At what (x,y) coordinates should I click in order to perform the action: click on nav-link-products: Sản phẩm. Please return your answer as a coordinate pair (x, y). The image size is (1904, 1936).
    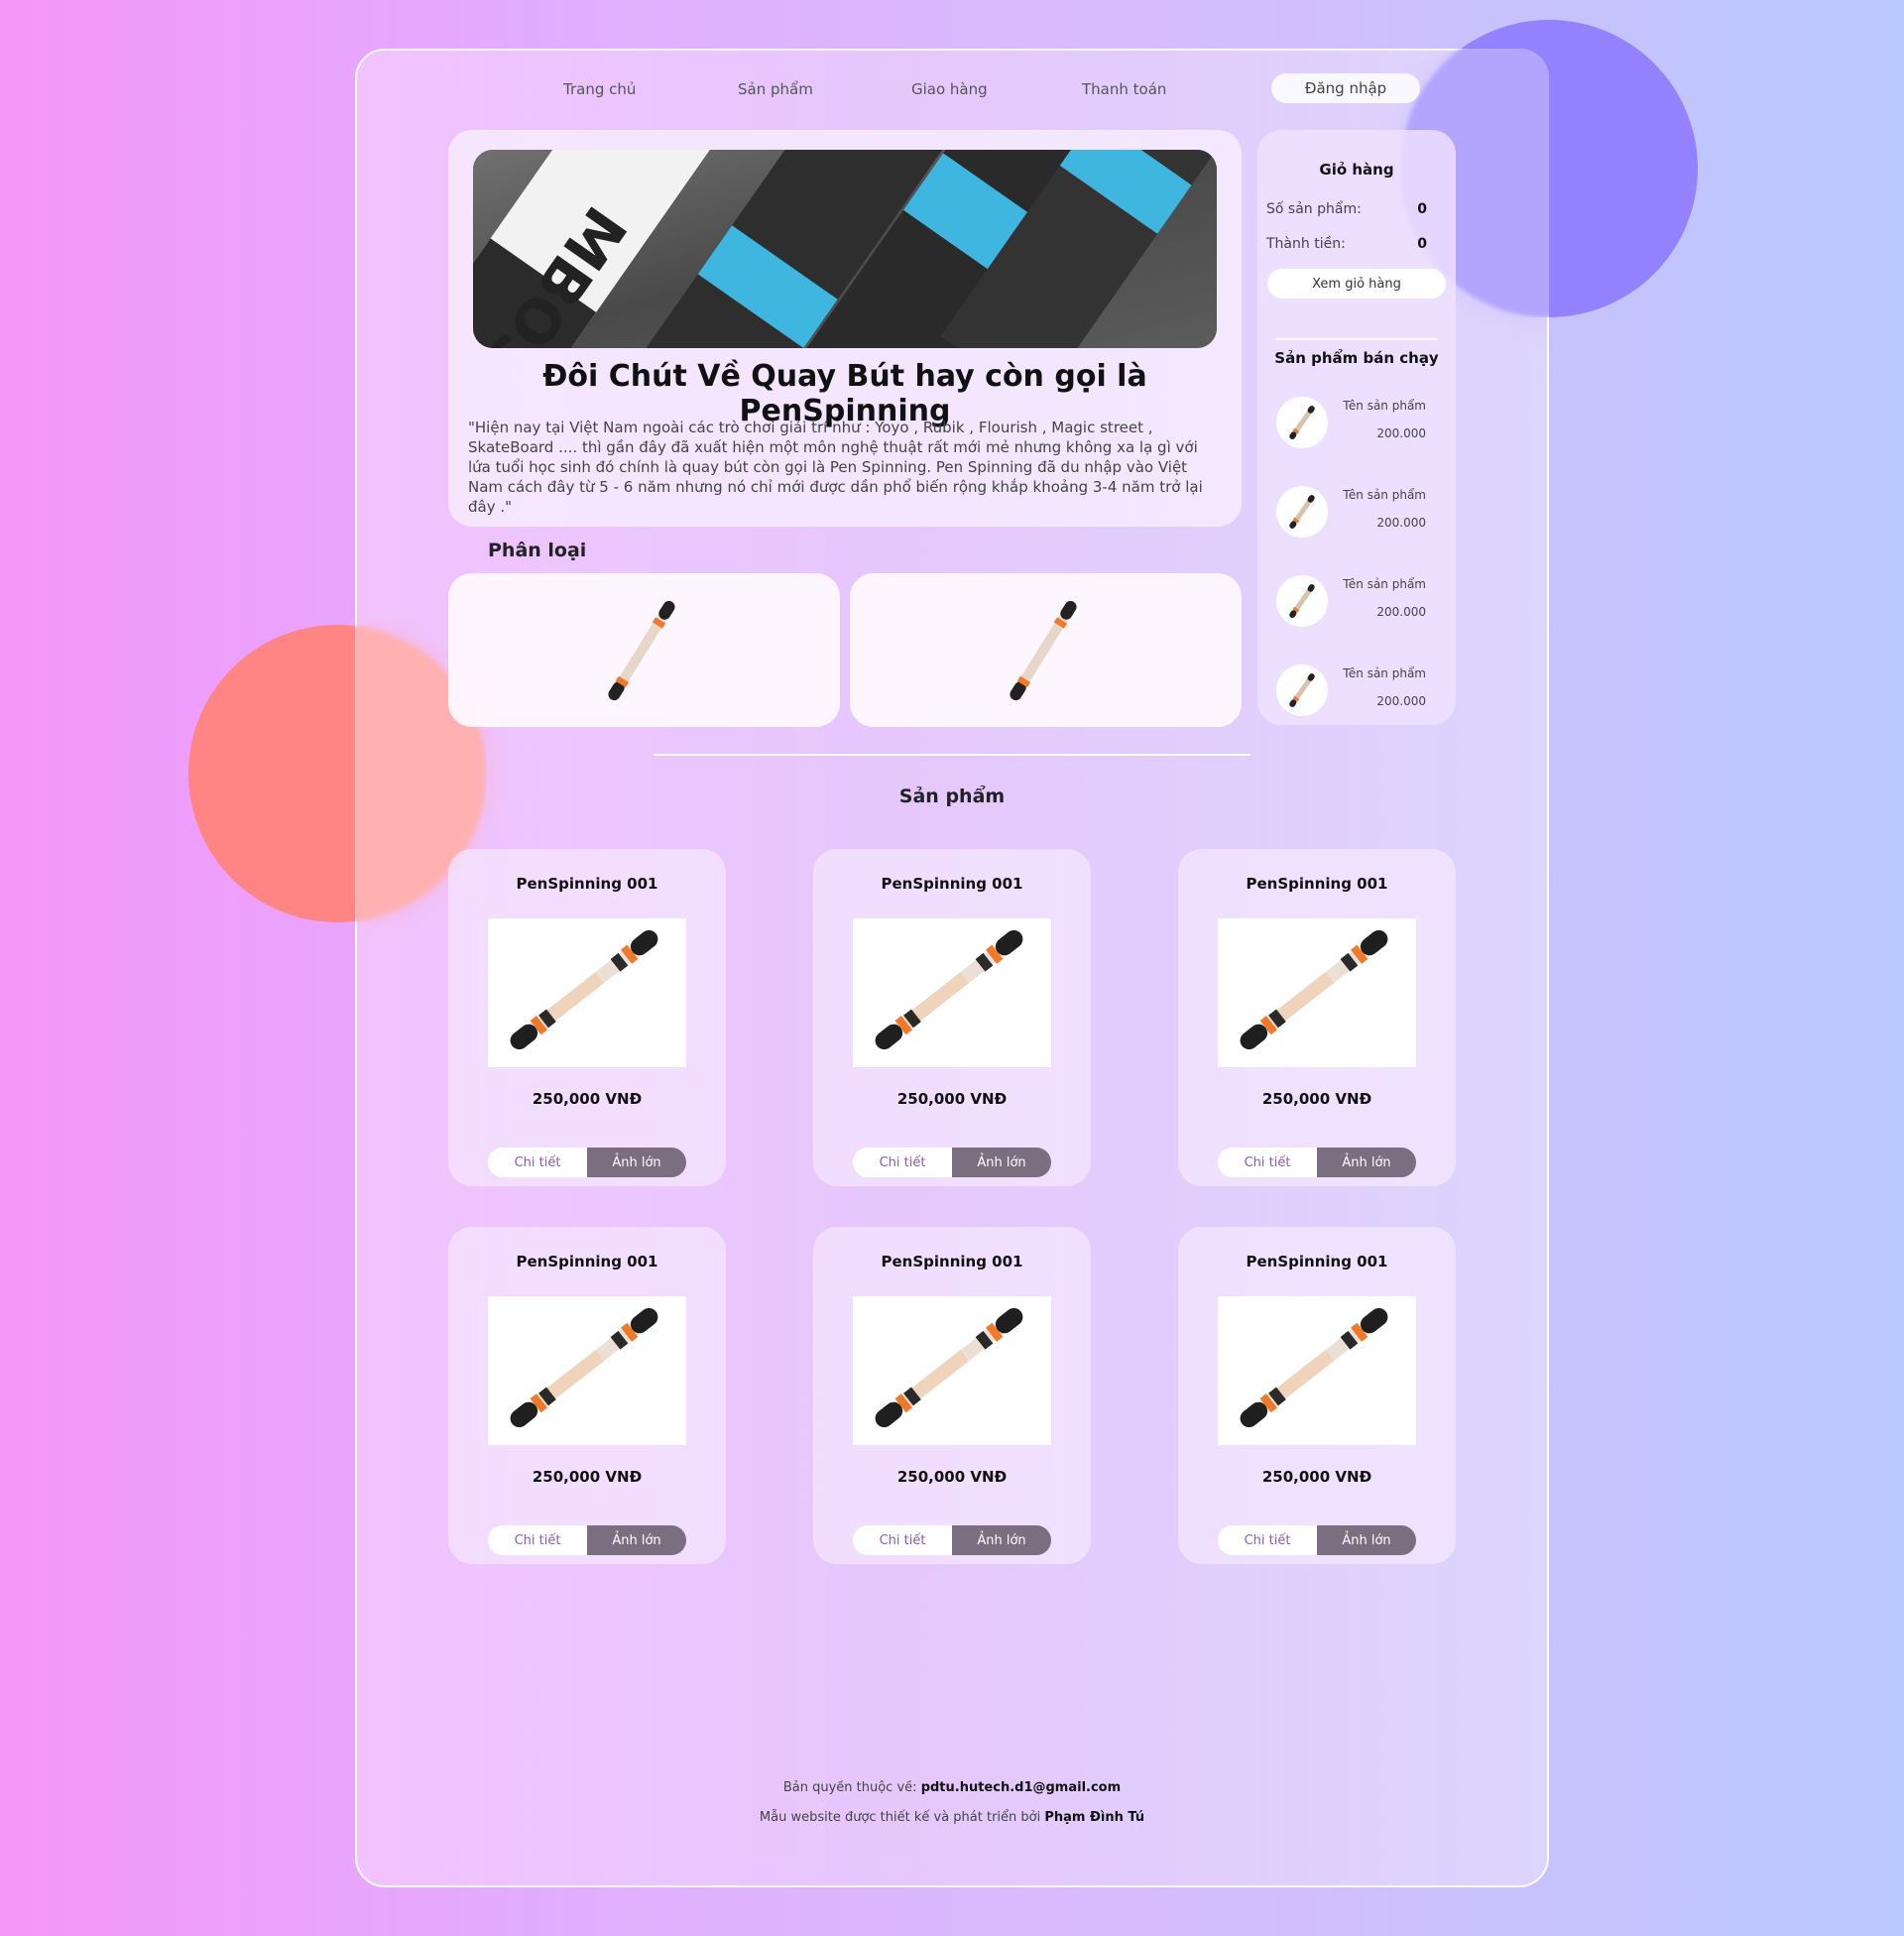
    Looking at the image, I should click on (775, 89).